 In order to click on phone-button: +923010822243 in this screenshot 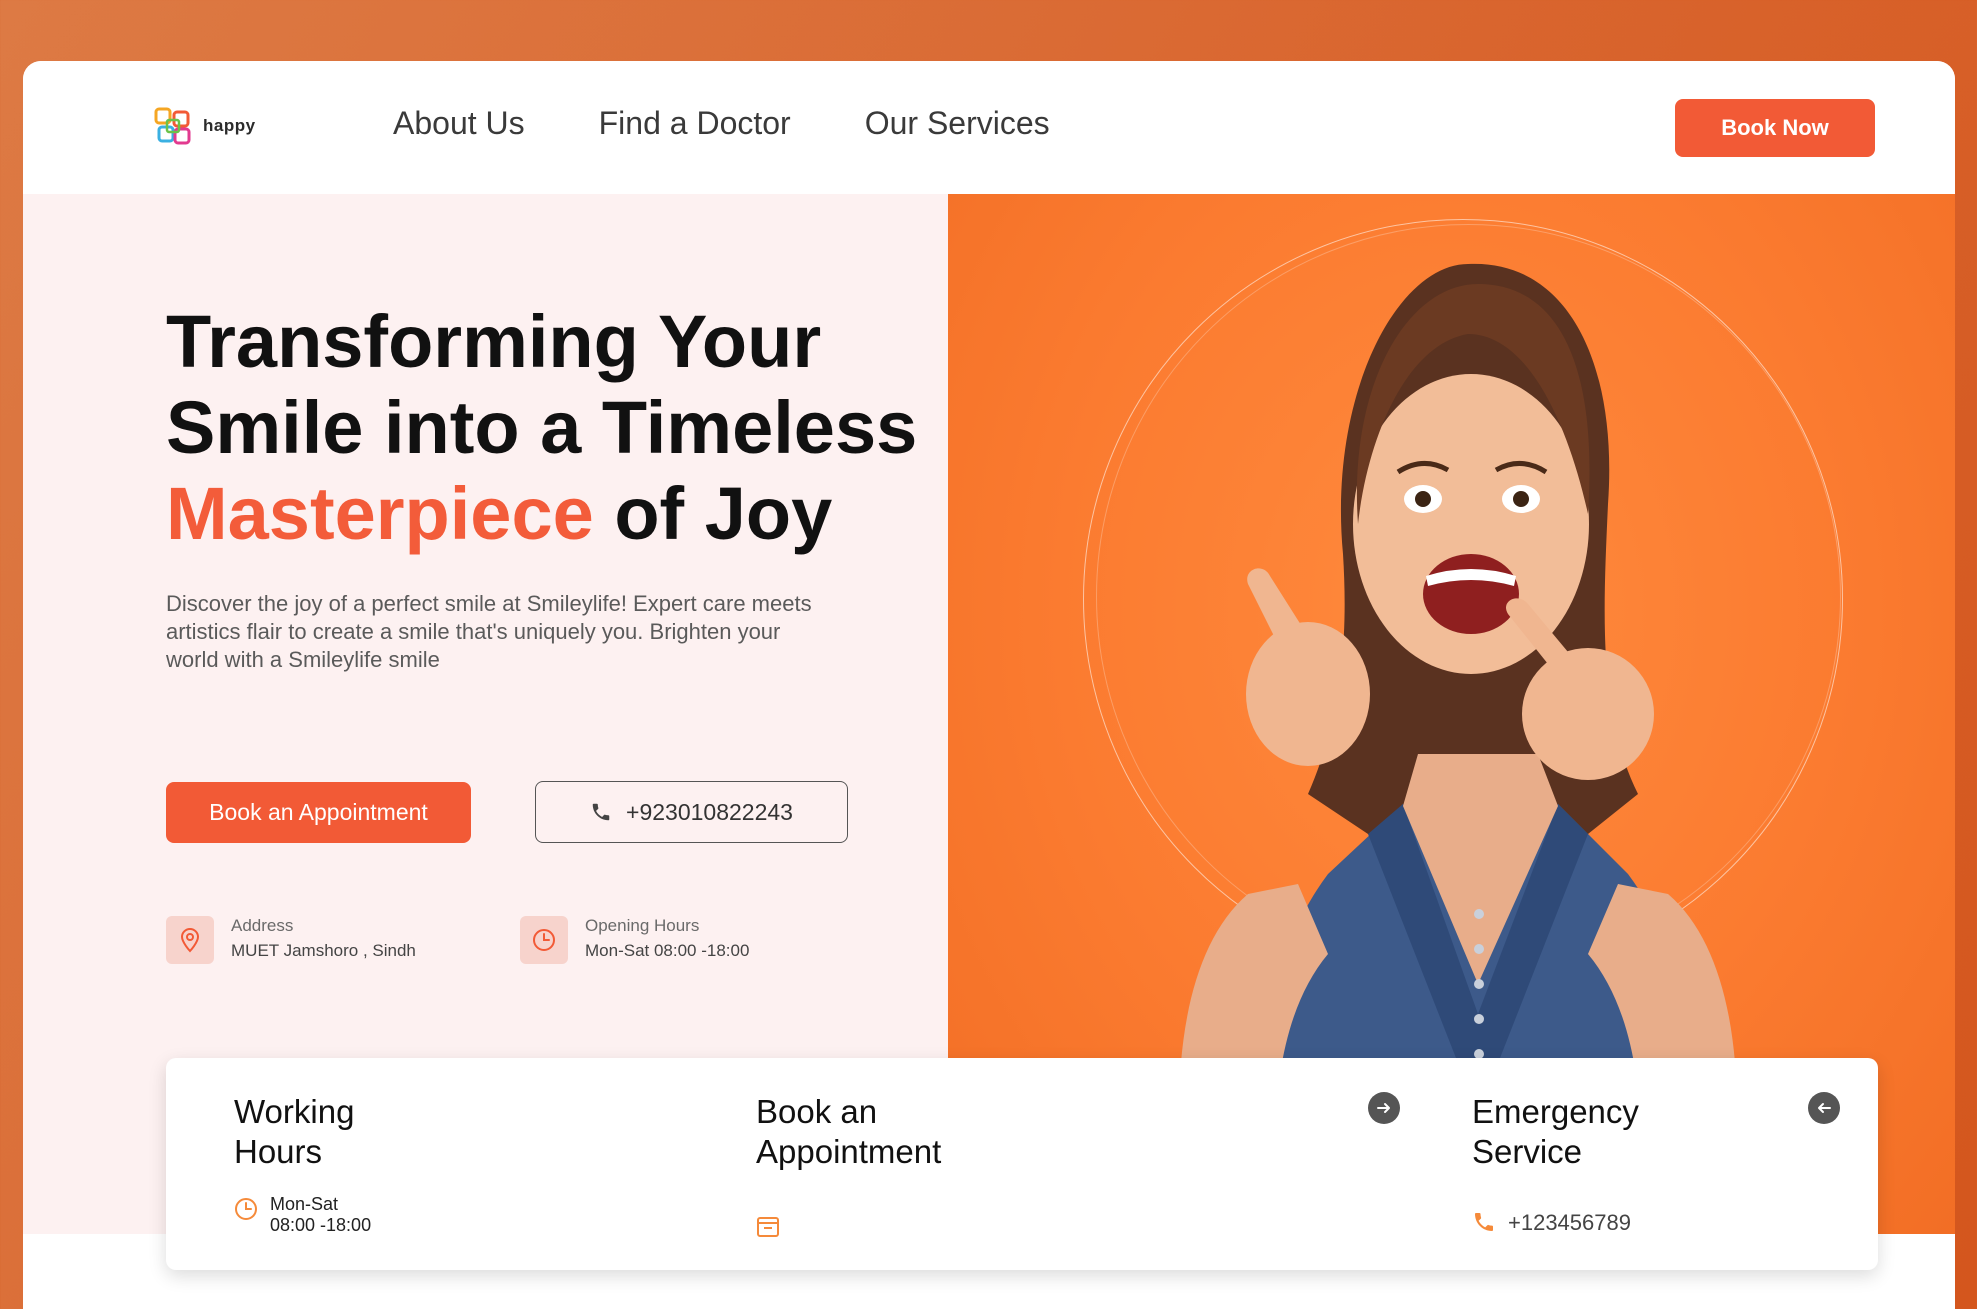, I will do `click(691, 812)`.